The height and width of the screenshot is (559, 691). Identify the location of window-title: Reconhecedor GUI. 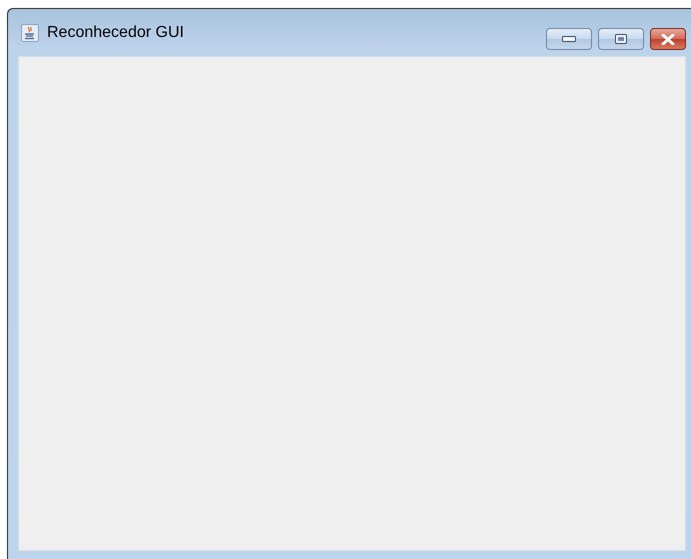
(116, 33).